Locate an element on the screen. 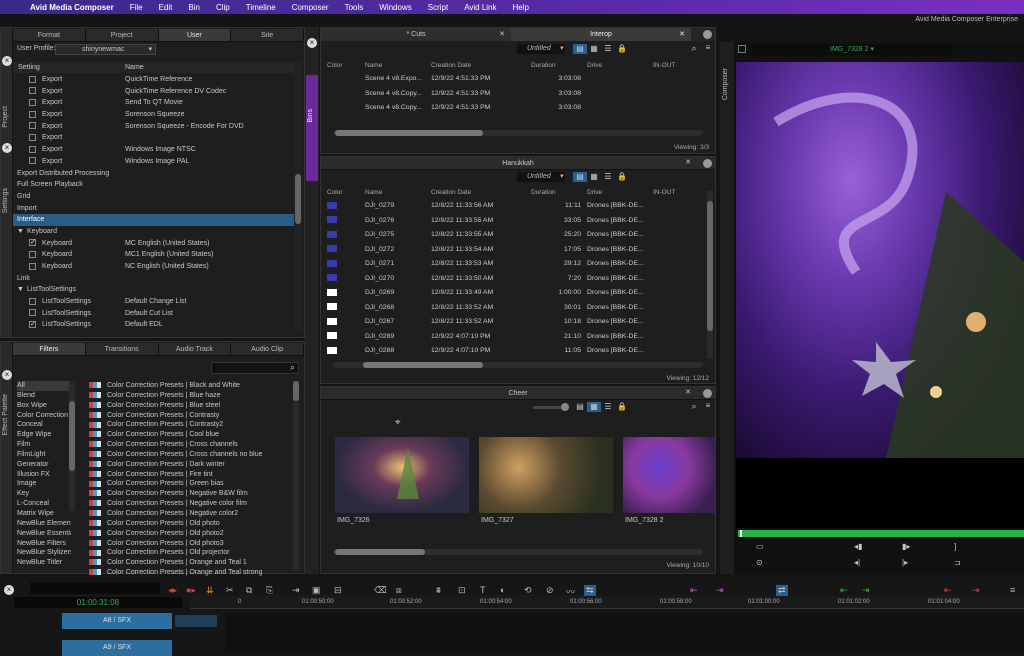 This screenshot has width=1024, height=656. loop-icon: ⟲ is located at coordinates (528, 590).